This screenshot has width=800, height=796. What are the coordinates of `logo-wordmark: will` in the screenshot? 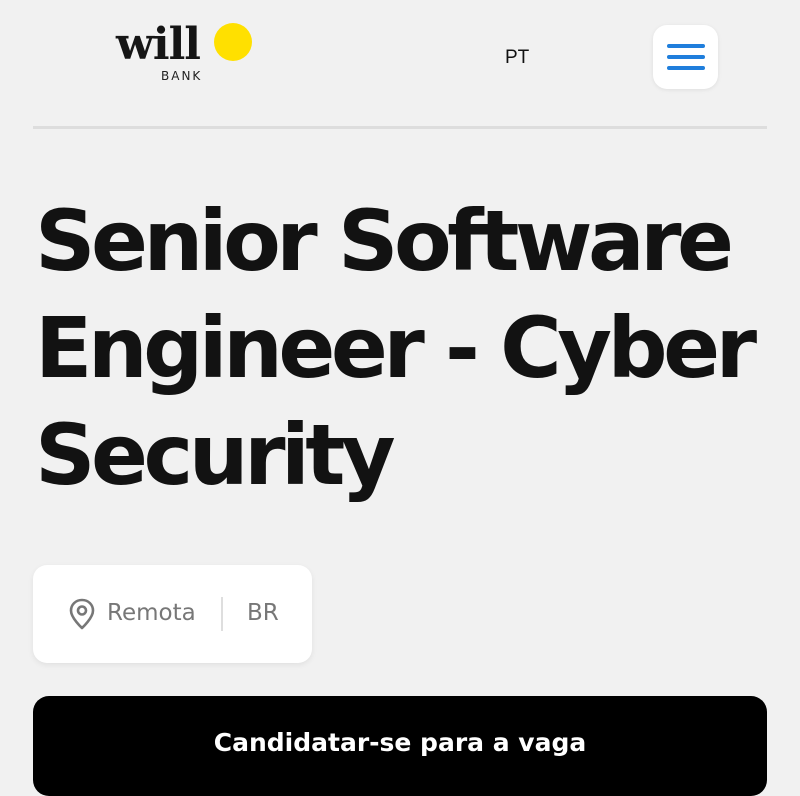 It's located at (158, 44).